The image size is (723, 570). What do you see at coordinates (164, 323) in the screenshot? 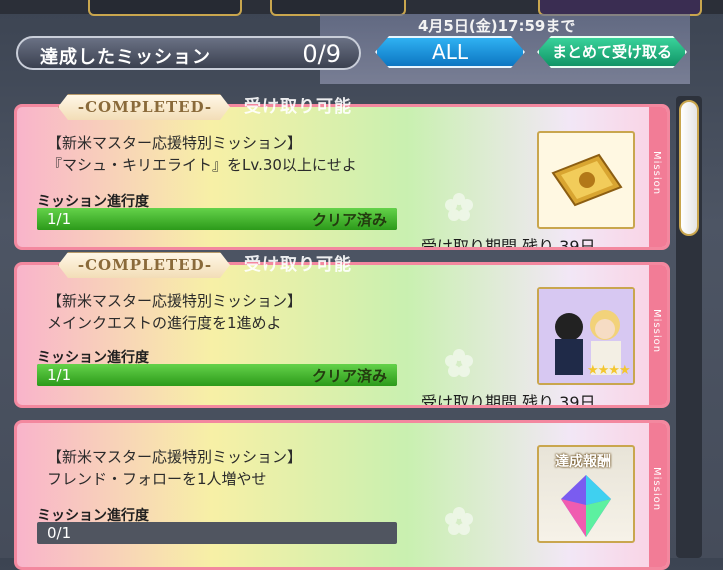
I see `mission-description: メインクエストの進行度を1進めよ` at bounding box center [164, 323].